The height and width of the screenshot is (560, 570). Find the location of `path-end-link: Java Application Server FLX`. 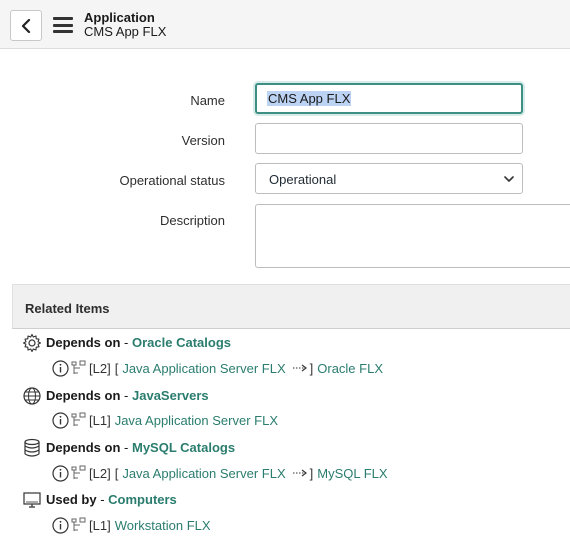

path-end-link: Java Application Server FLX is located at coordinates (196, 420).